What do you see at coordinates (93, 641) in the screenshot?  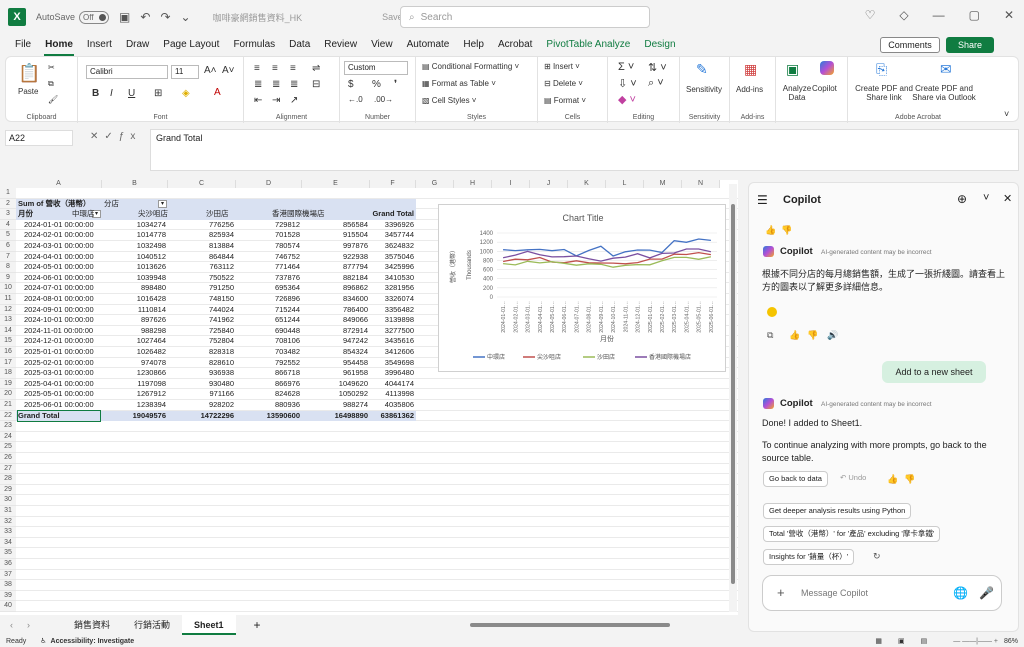 I see `accessibility-status: Accessibility: Investigate` at bounding box center [93, 641].